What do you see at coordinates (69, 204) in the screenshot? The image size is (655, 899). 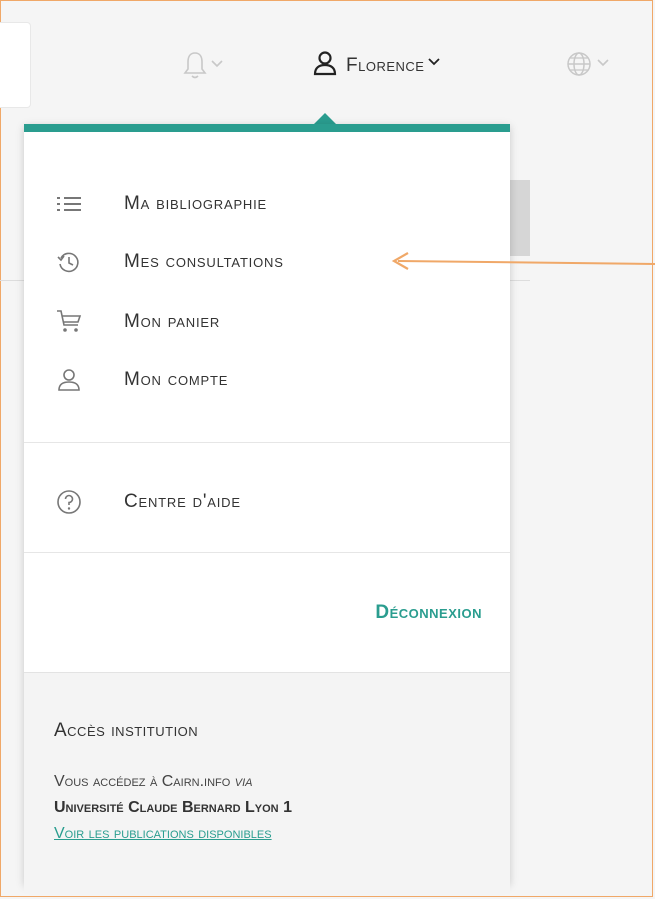 I see `list-icon` at bounding box center [69, 204].